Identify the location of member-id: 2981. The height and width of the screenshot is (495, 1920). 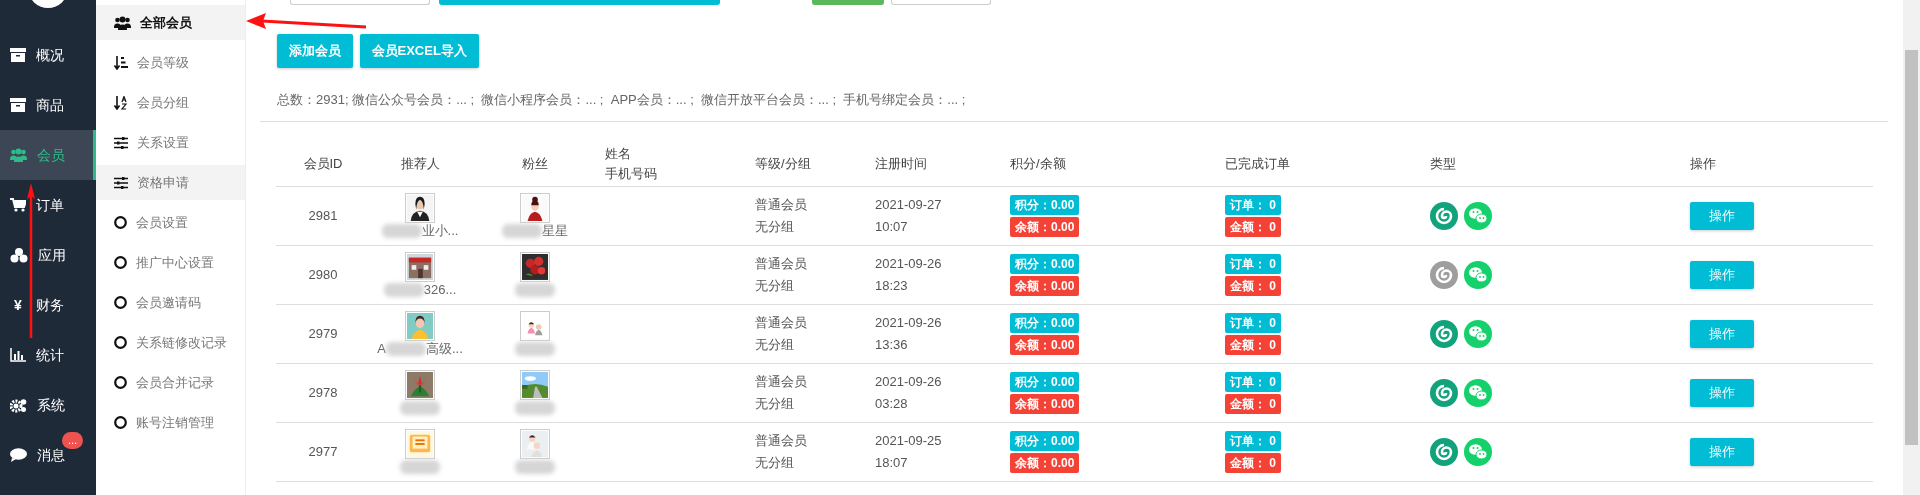
(323, 215).